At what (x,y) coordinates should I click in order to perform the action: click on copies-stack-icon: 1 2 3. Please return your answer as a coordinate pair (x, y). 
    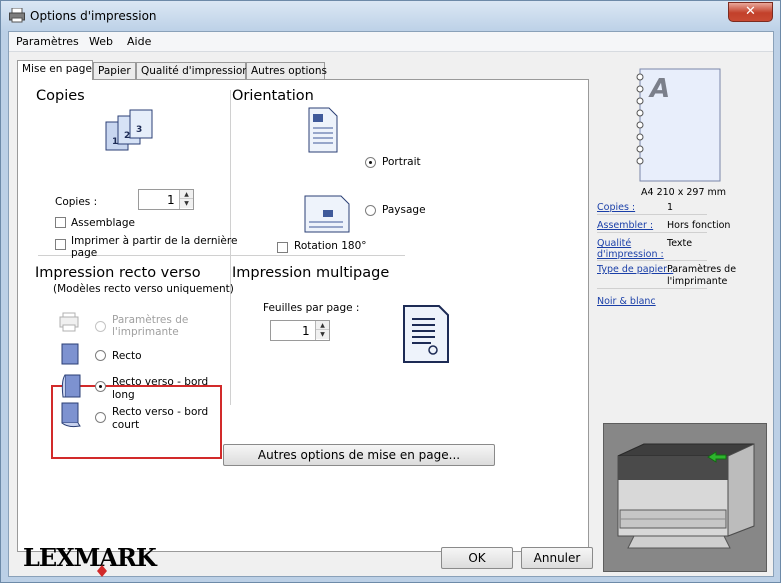
    Looking at the image, I should click on (129, 130).